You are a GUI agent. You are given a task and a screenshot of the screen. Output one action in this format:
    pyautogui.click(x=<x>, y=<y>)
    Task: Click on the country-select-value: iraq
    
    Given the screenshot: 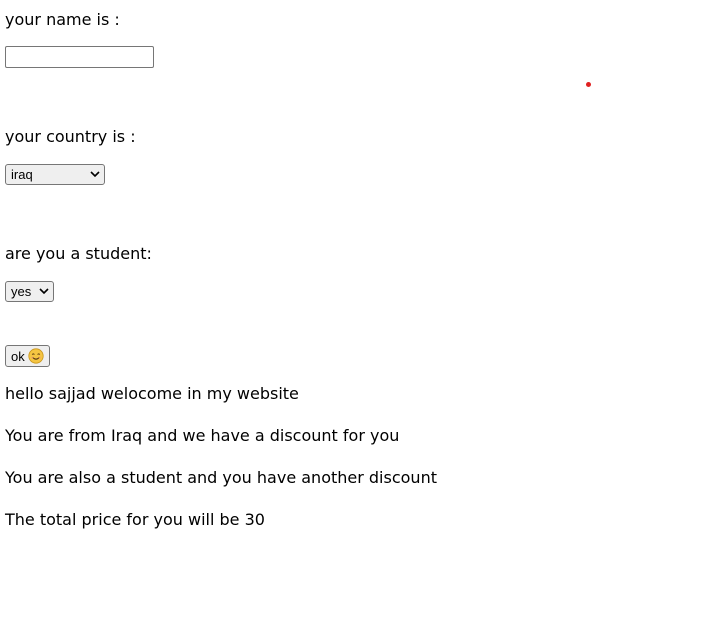 What is the action you would take?
    pyautogui.click(x=22, y=174)
    